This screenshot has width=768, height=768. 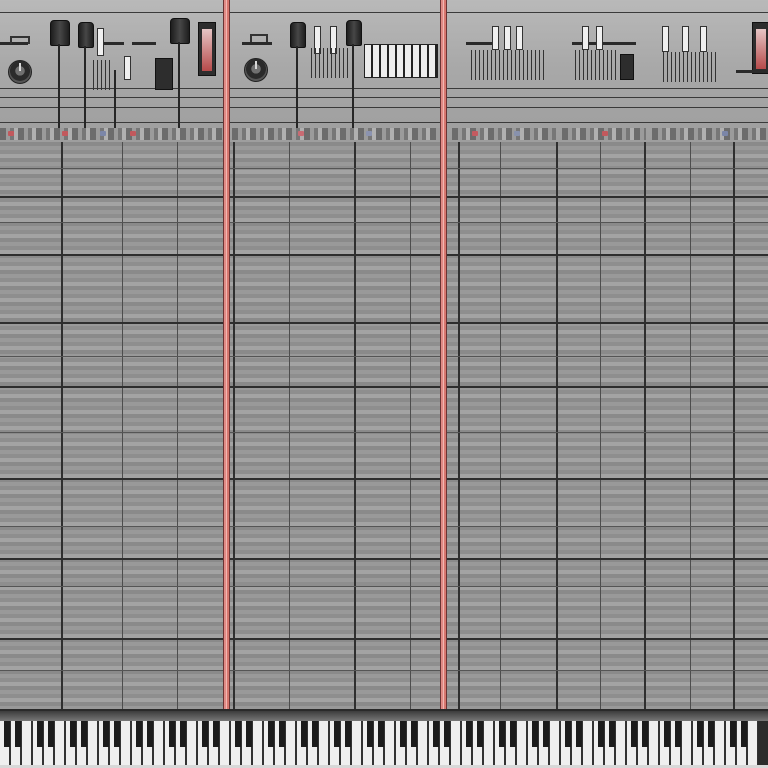 What do you see at coordinates (226, 354) in the screenshot?
I see `playhead-marker` at bounding box center [226, 354].